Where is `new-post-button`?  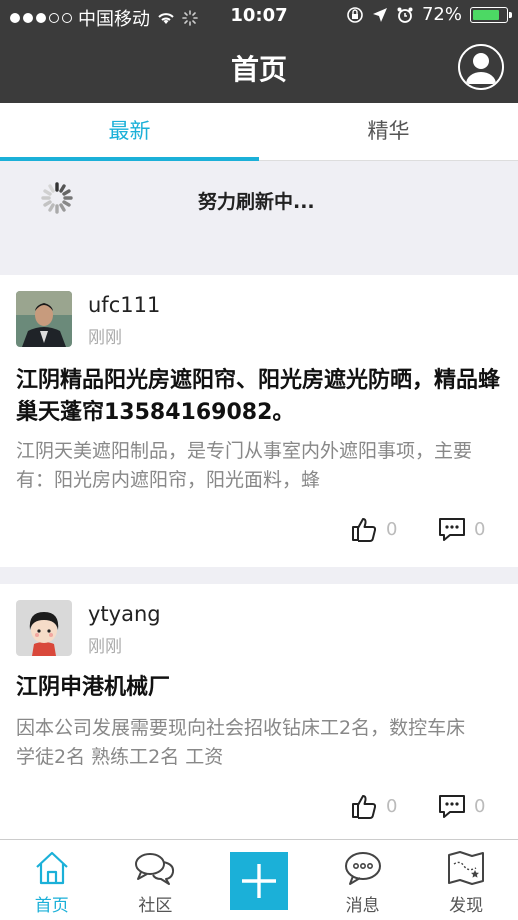
new-post-button is located at coordinates (258, 881).